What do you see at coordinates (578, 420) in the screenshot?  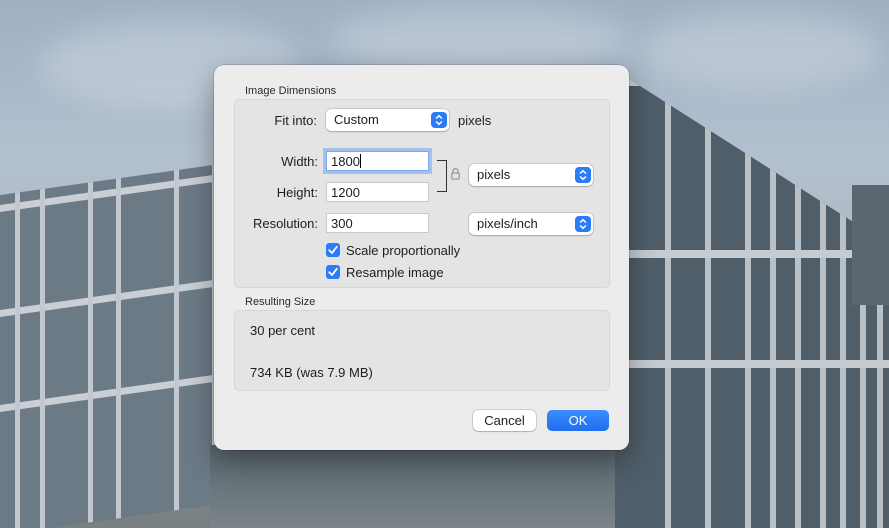 I see `ok-button: OK` at bounding box center [578, 420].